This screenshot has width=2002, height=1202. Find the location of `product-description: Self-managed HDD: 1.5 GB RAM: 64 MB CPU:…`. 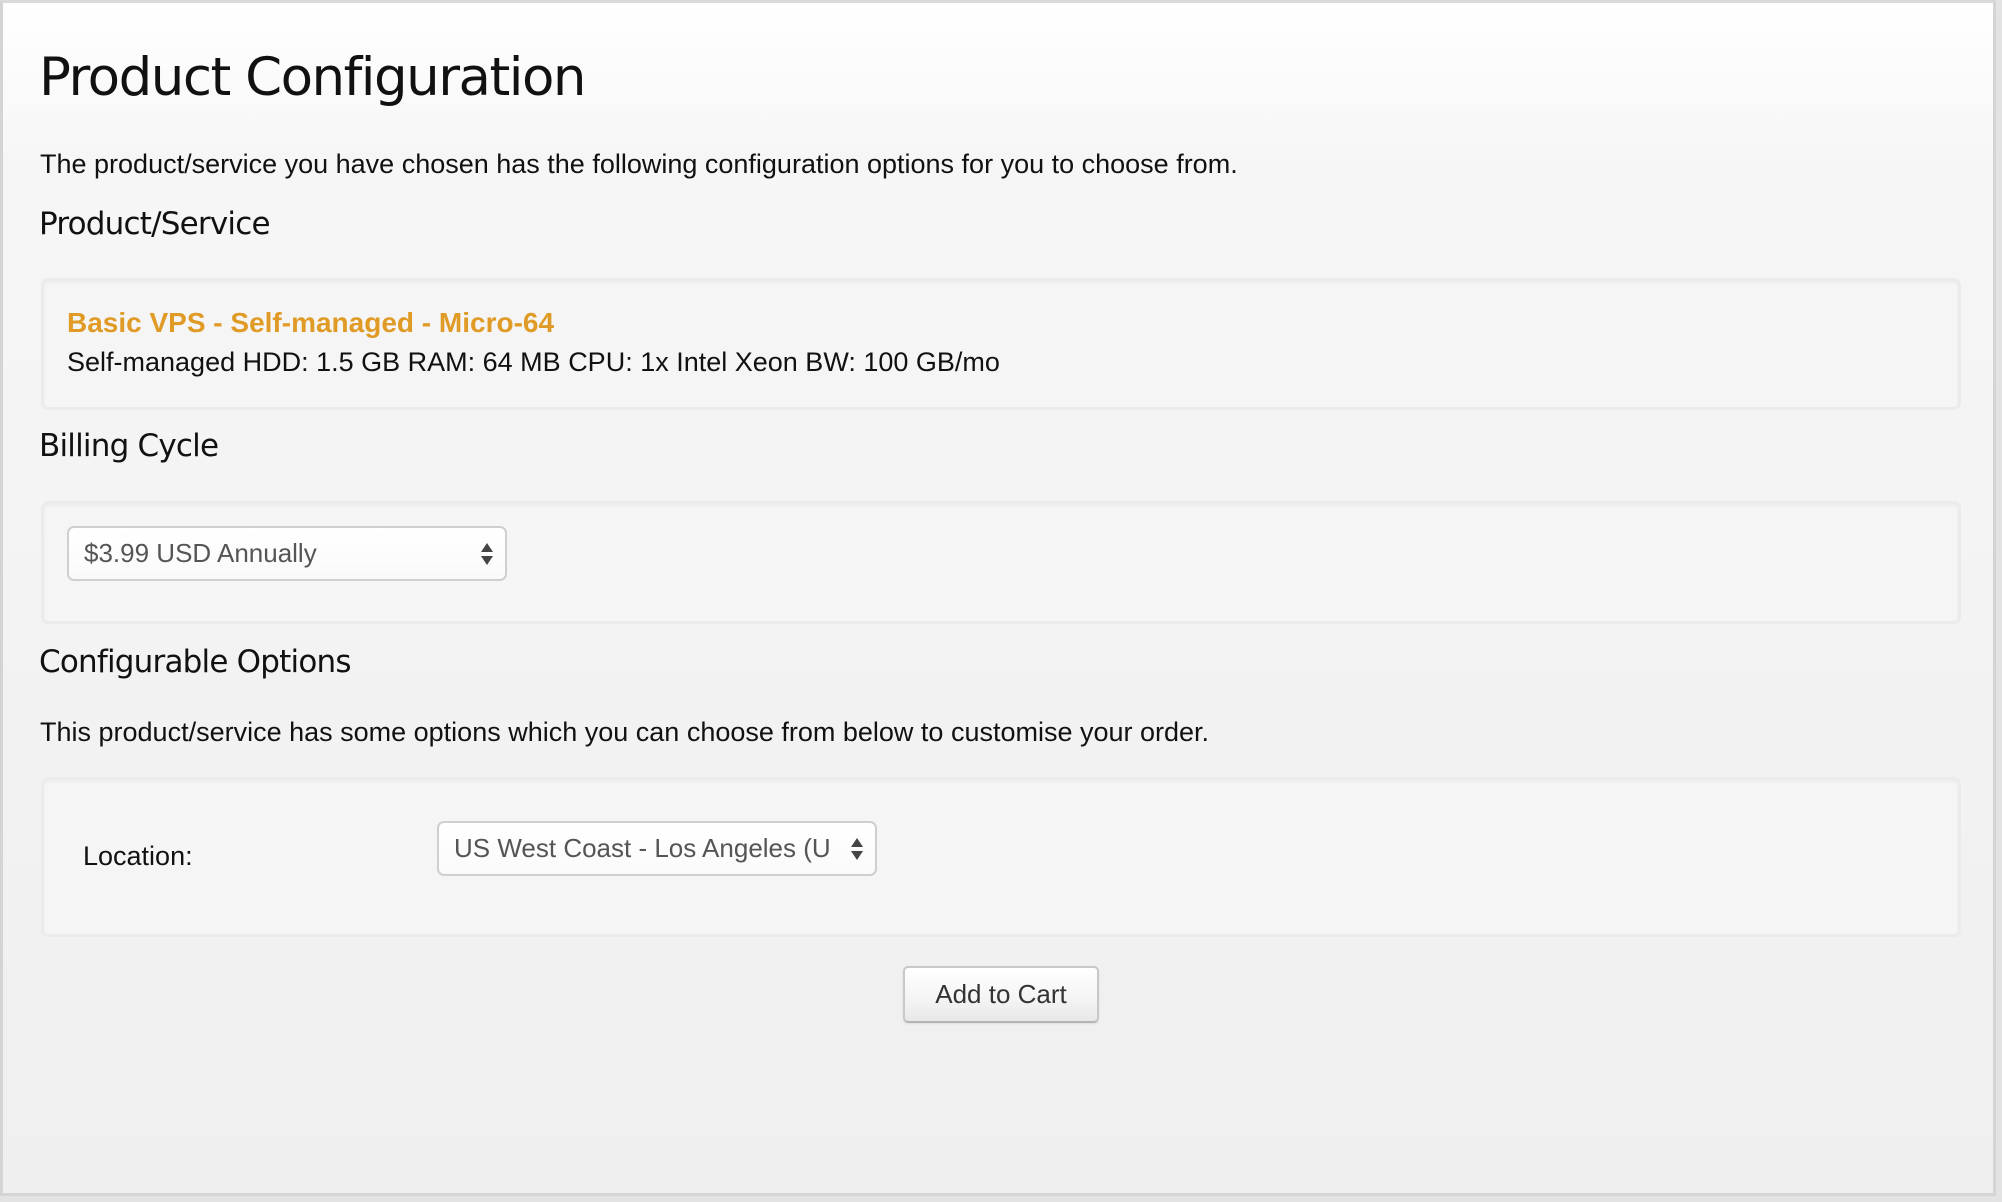

product-description: Self-managed HDD: 1.5 GB RAM: 64 MB CPU:… is located at coordinates (533, 362).